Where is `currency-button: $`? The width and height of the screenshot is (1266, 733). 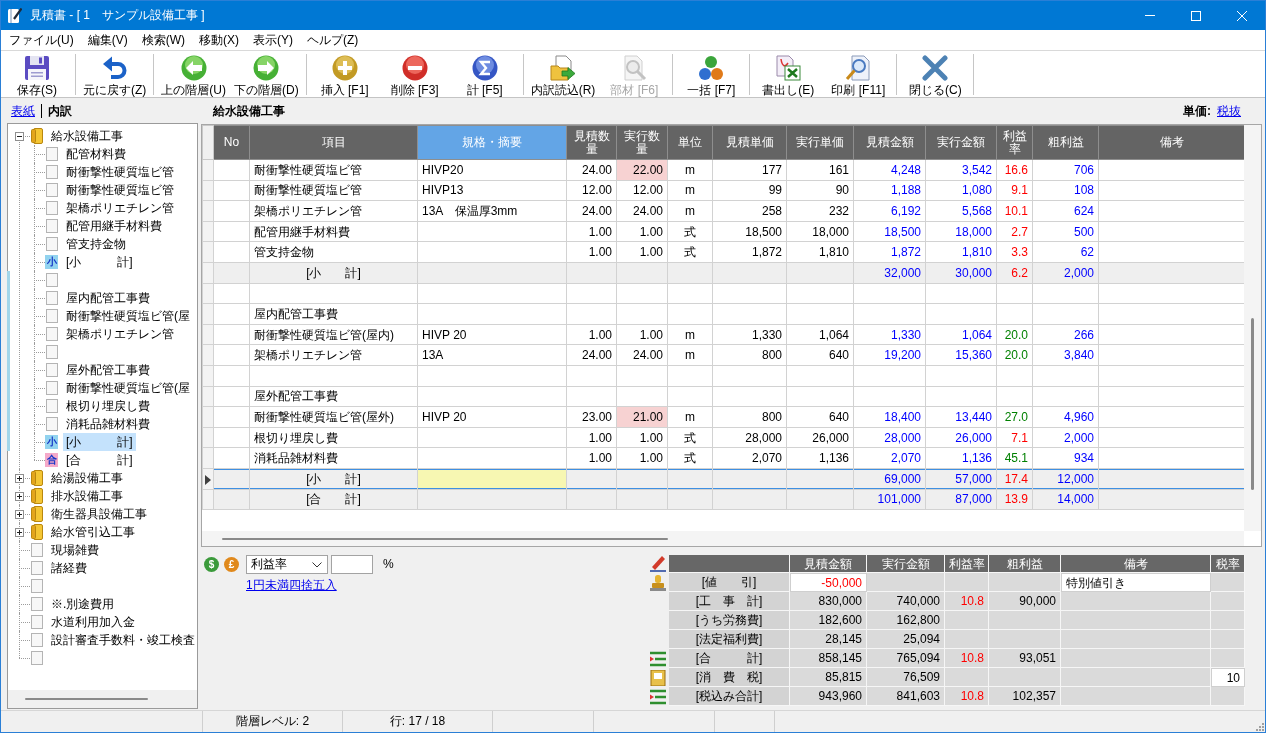
currency-button: $ is located at coordinates (211, 564).